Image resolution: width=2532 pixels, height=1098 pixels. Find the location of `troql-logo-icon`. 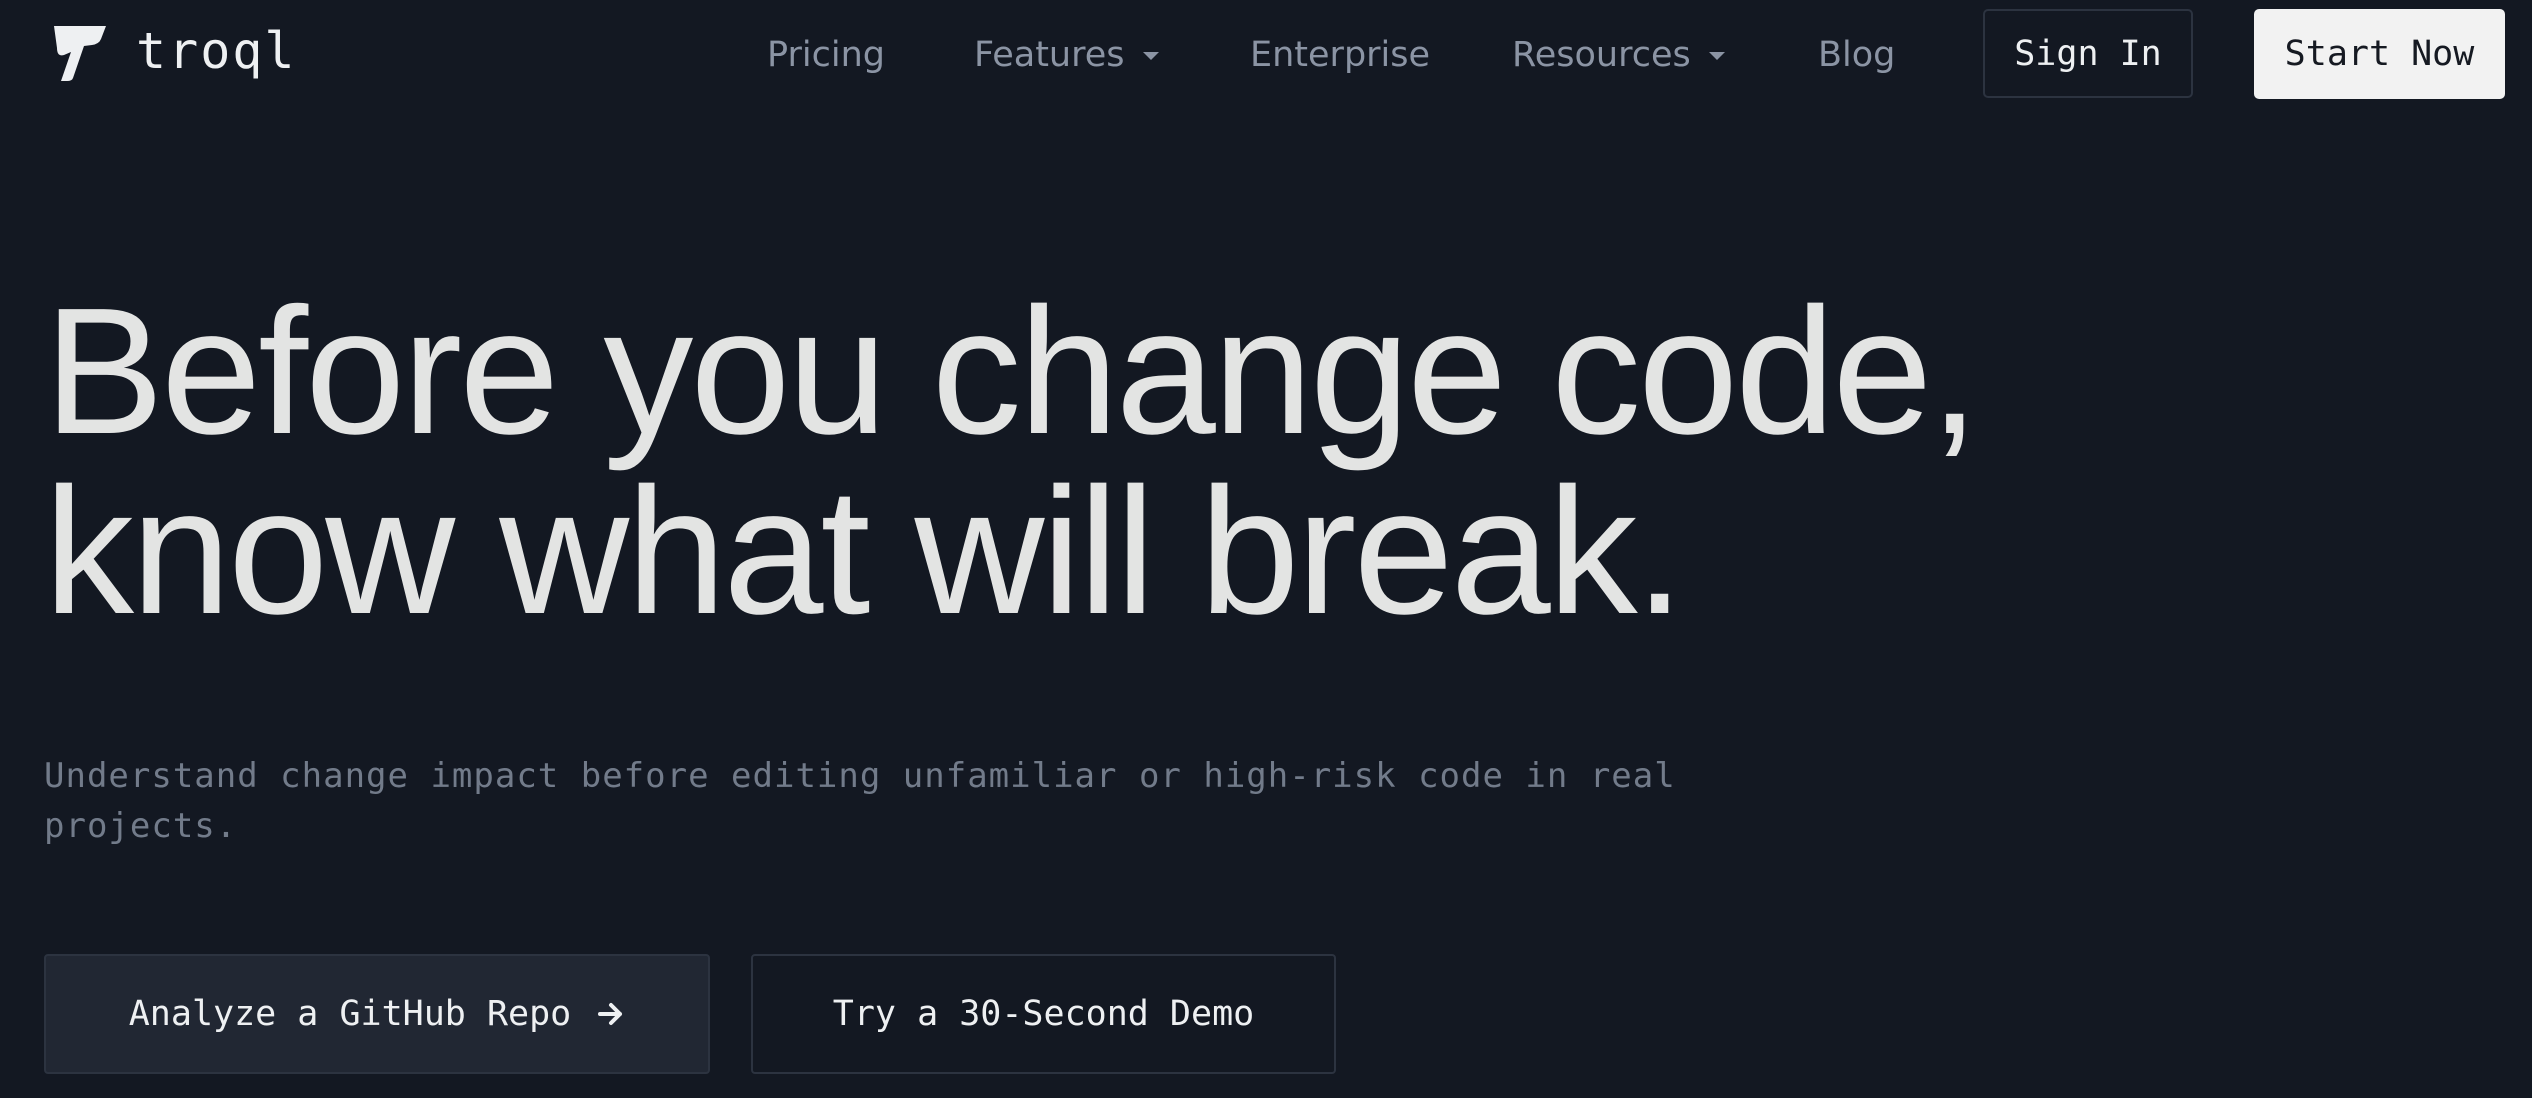

troql-logo-icon is located at coordinates (80, 53).